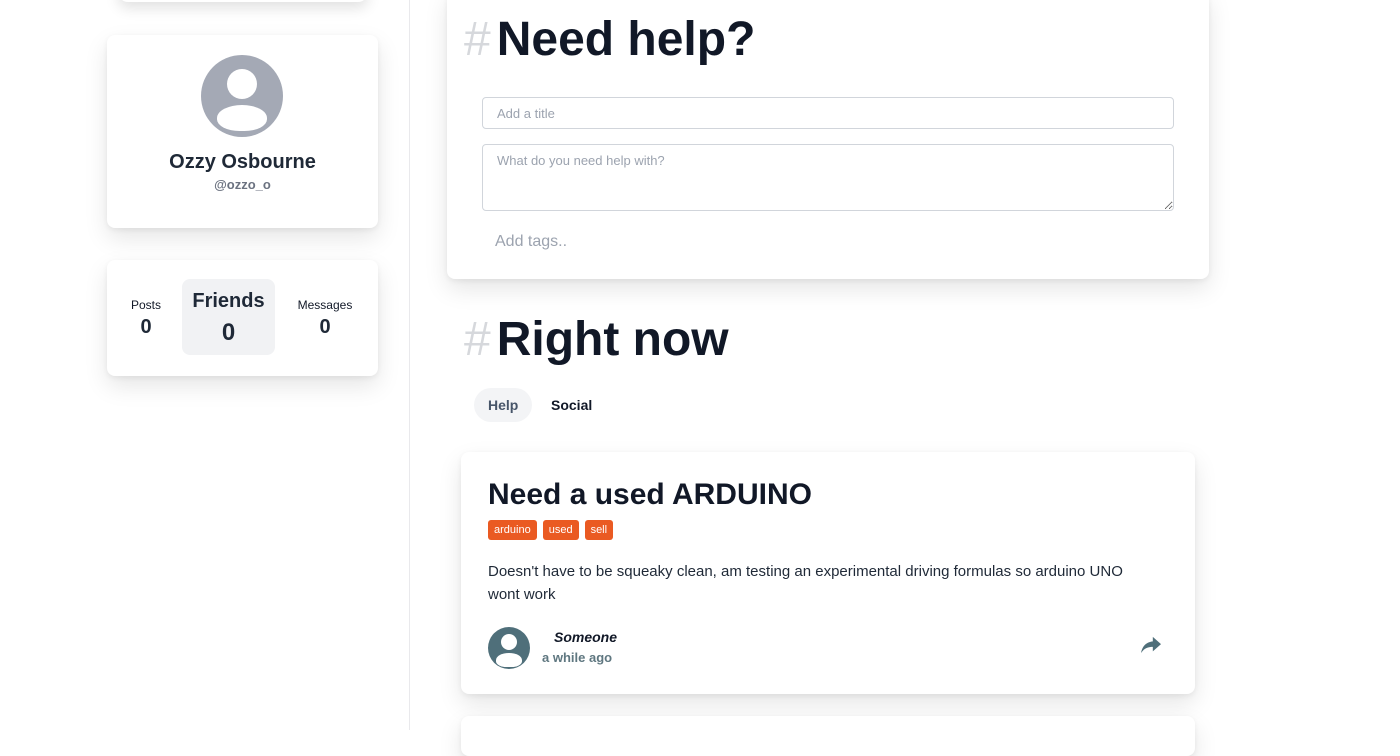  I want to click on stat-posts-value: 0, so click(146, 327).